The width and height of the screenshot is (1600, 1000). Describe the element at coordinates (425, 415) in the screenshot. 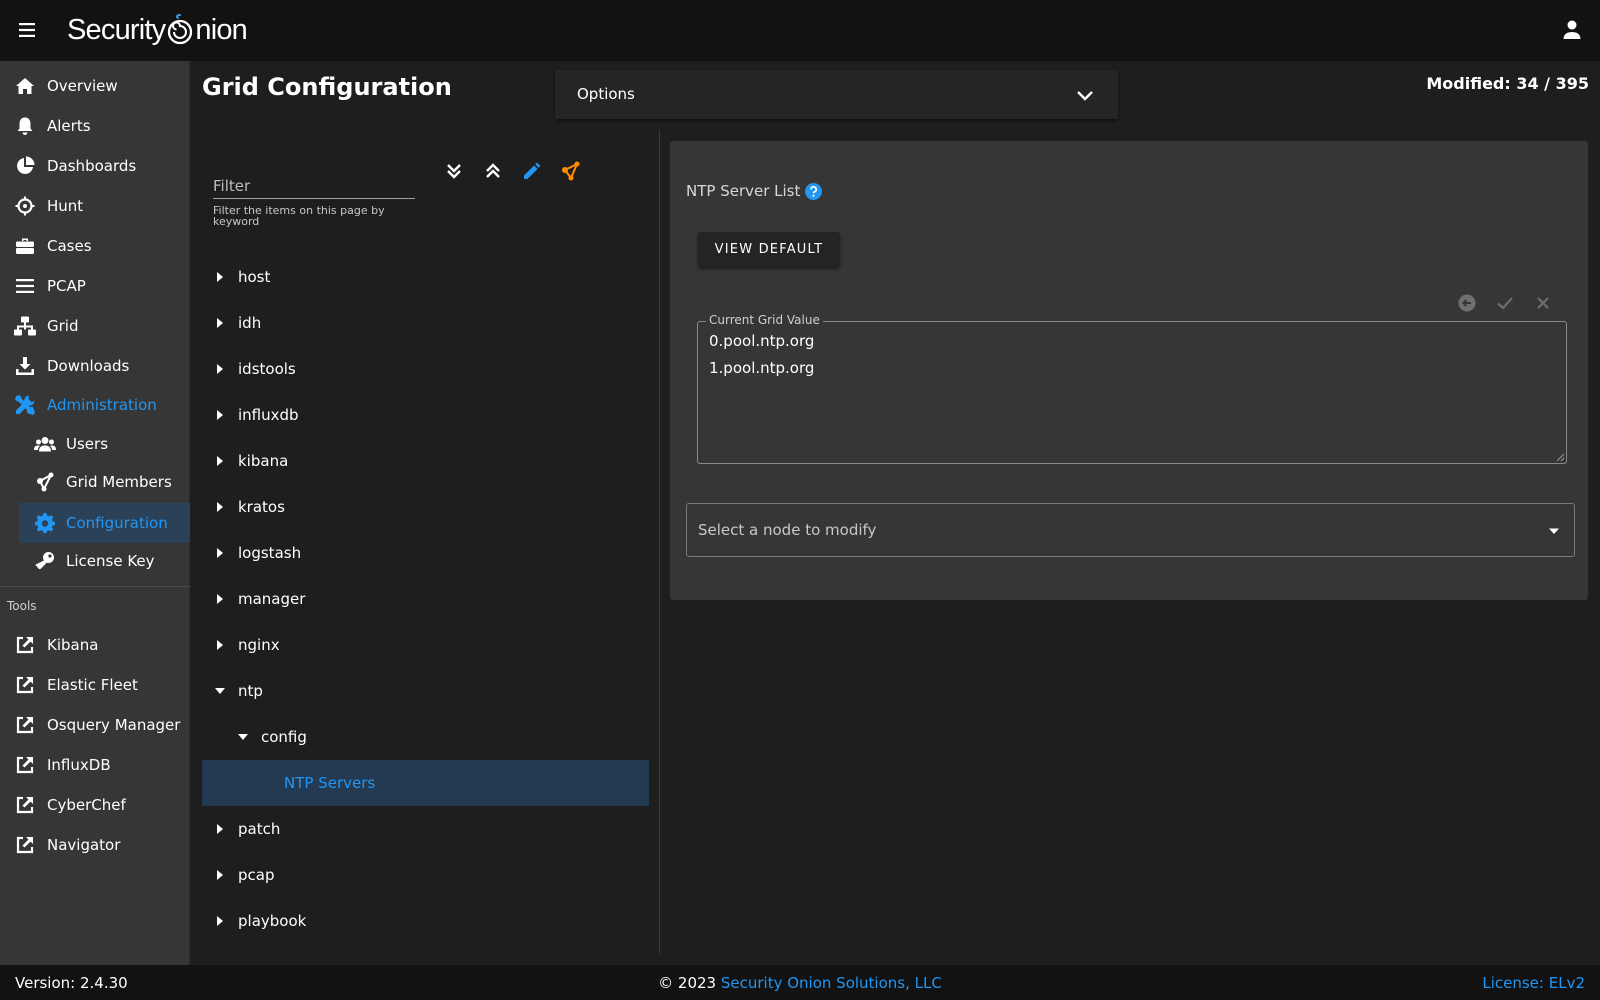

I see `tree-item-influxdb: influxdb` at that location.